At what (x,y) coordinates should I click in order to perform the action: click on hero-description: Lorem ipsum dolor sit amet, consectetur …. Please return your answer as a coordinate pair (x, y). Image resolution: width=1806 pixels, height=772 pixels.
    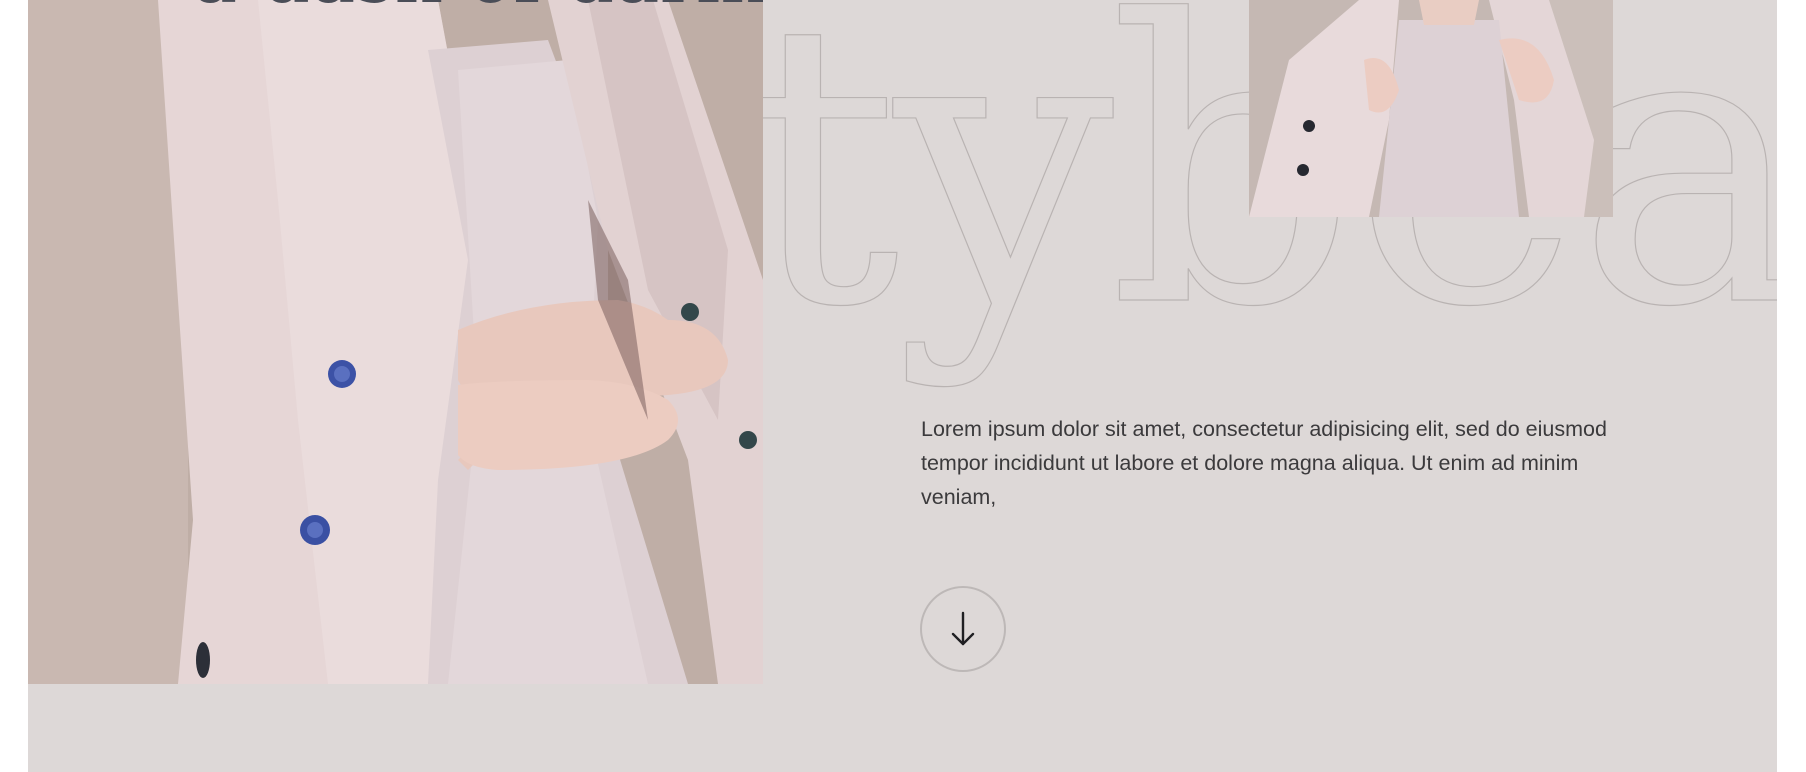
    Looking at the image, I should click on (1264, 463).